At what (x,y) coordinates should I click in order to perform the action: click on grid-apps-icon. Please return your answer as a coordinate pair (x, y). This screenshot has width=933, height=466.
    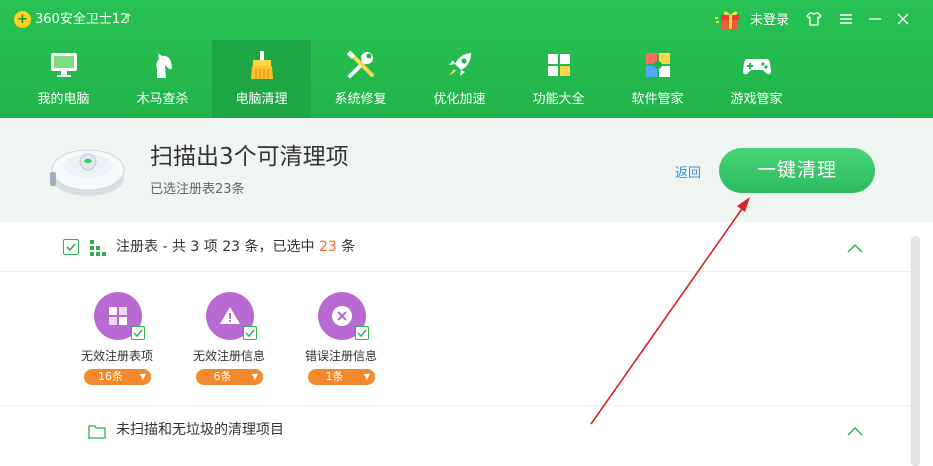
    Looking at the image, I should click on (559, 65).